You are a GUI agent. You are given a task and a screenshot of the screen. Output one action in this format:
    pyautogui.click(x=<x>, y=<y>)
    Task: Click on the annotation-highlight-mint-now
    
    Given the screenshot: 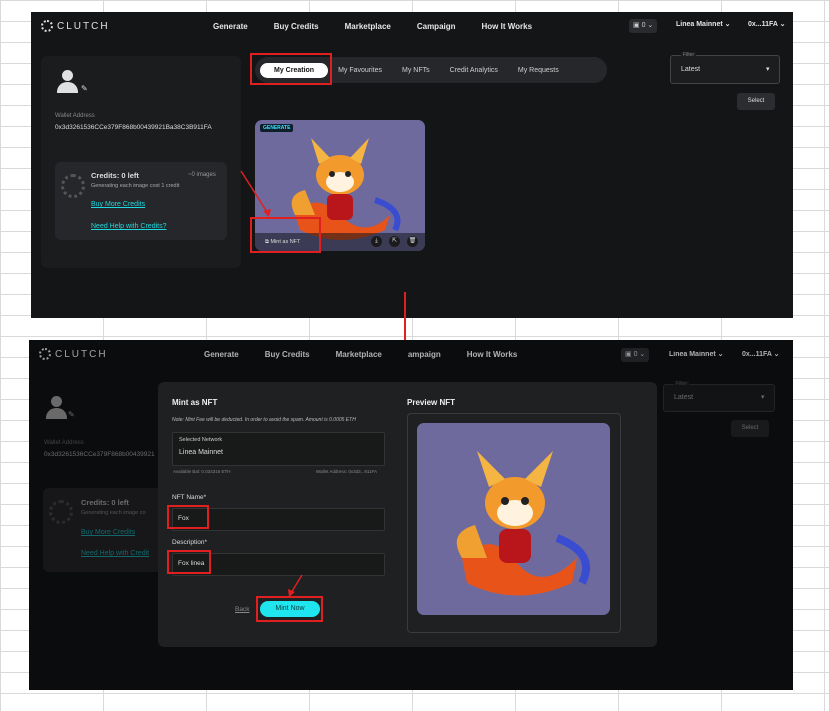 What is the action you would take?
    pyautogui.click(x=289, y=609)
    